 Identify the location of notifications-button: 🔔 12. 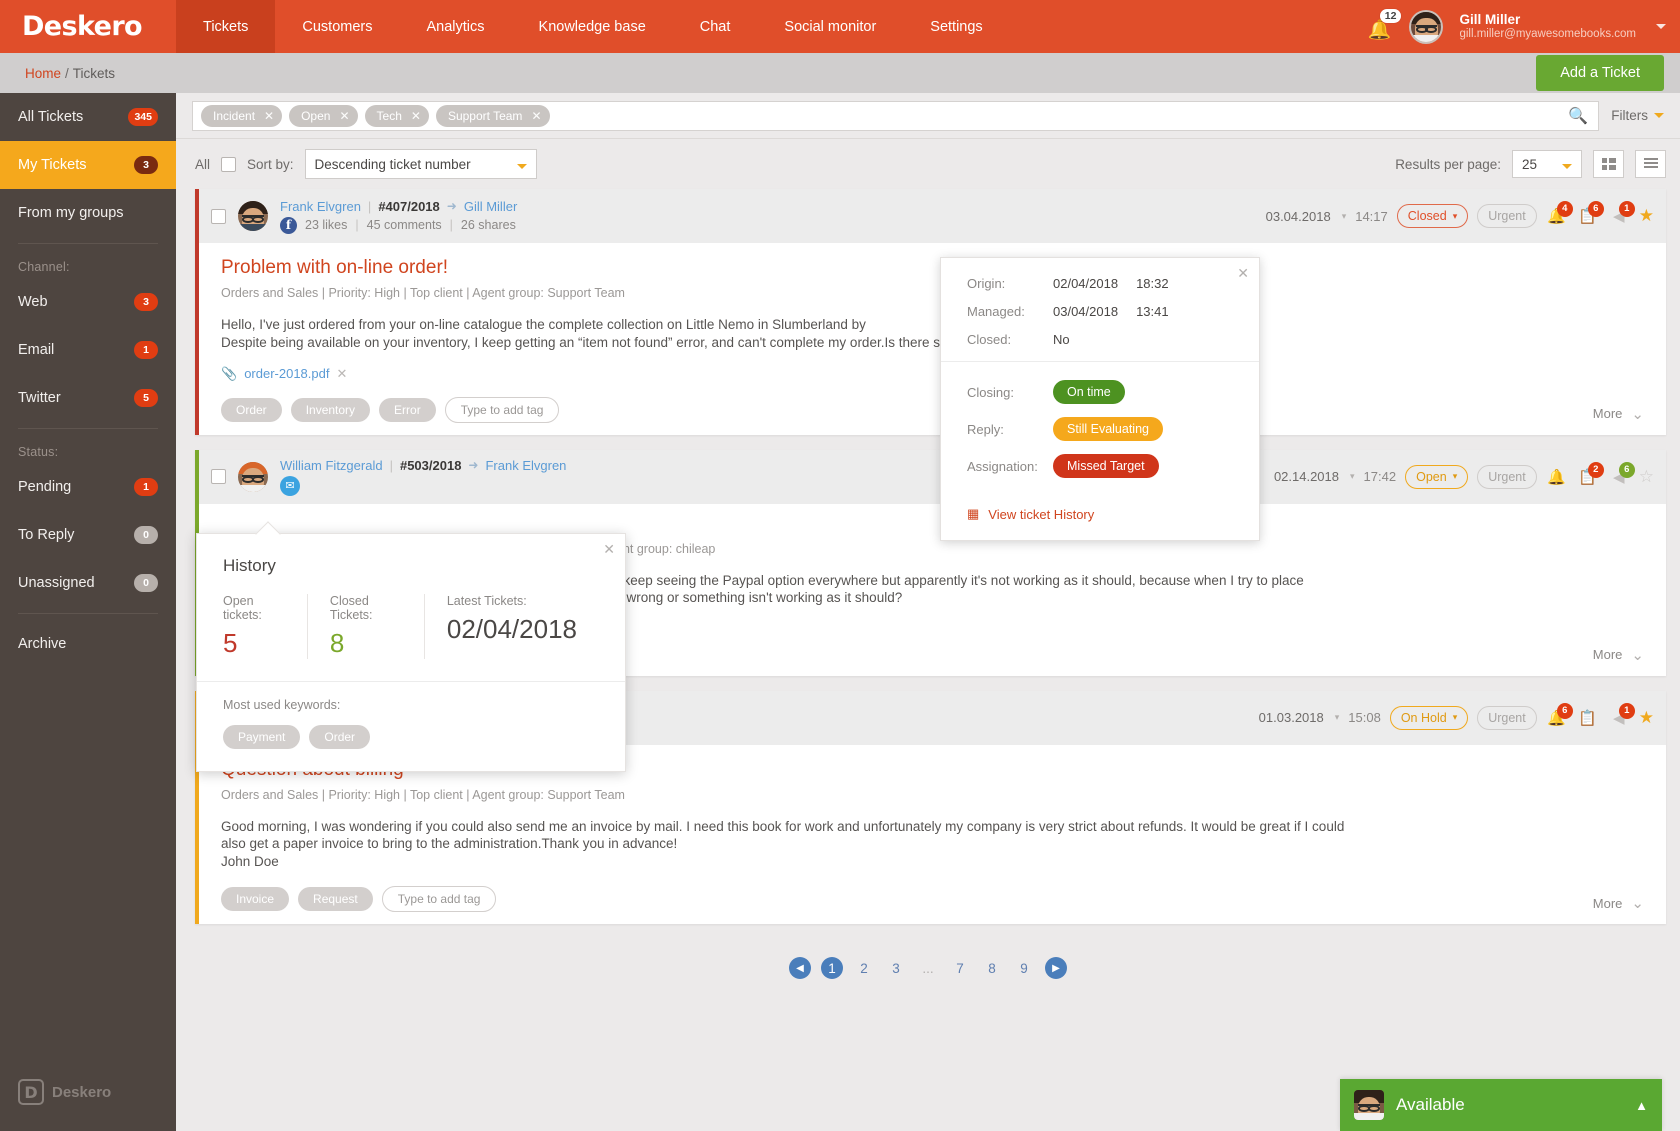
(1384, 25).